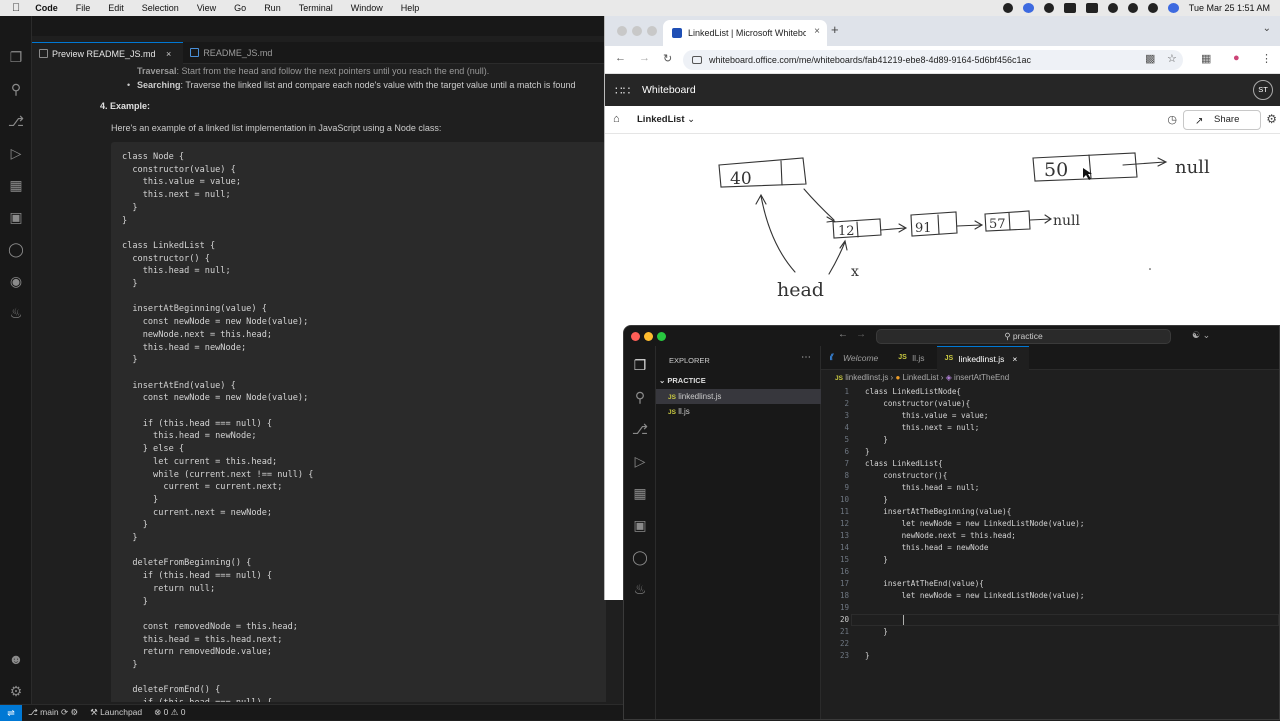 The image size is (1280, 721). What do you see at coordinates (622, 91) in the screenshot?
I see `app-launcher-icon: ∷∷` at bounding box center [622, 91].